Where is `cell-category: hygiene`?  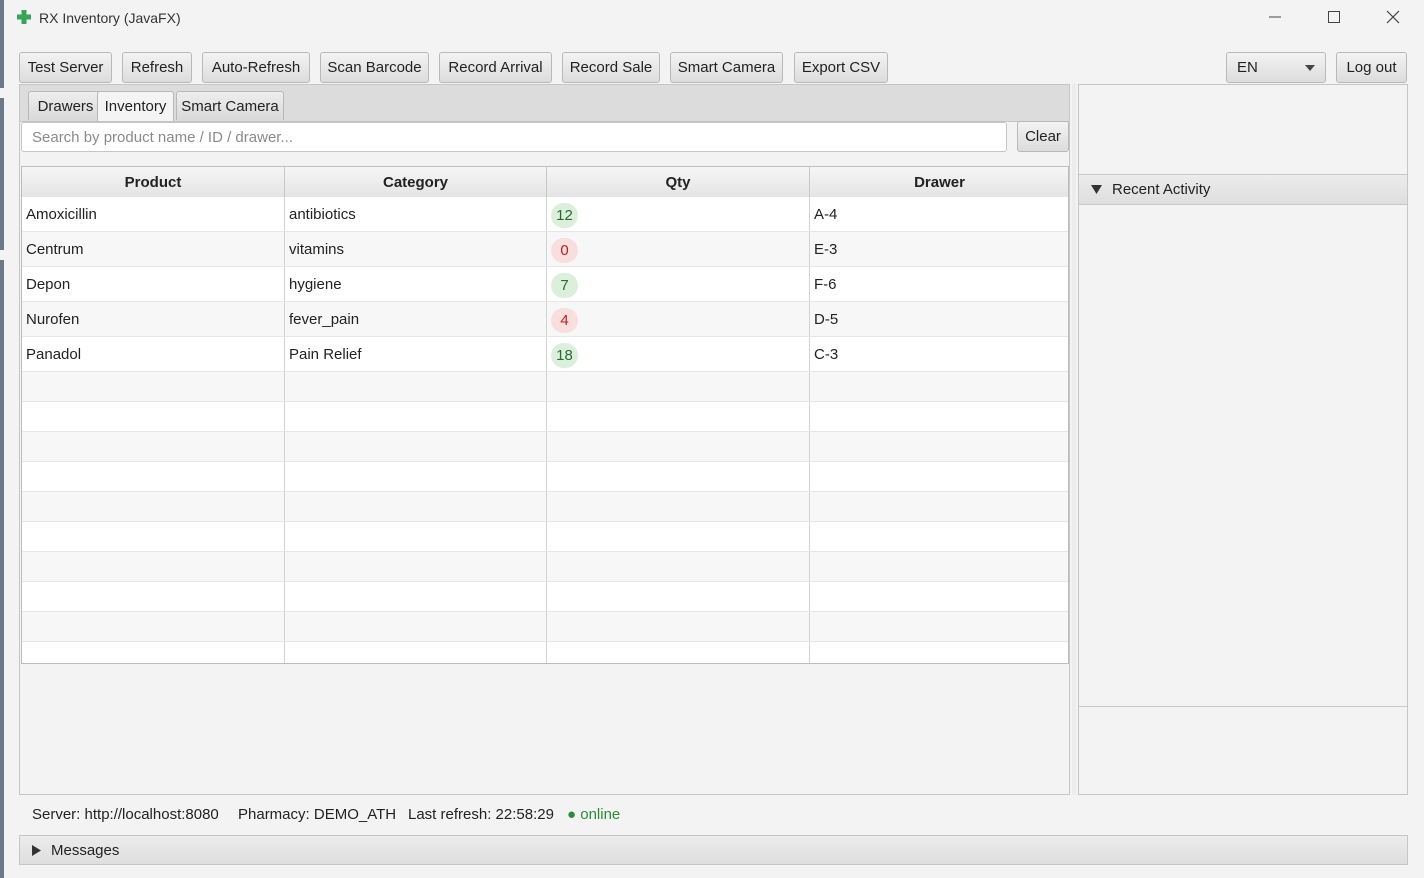
cell-category: hygiene is located at coordinates (416, 284).